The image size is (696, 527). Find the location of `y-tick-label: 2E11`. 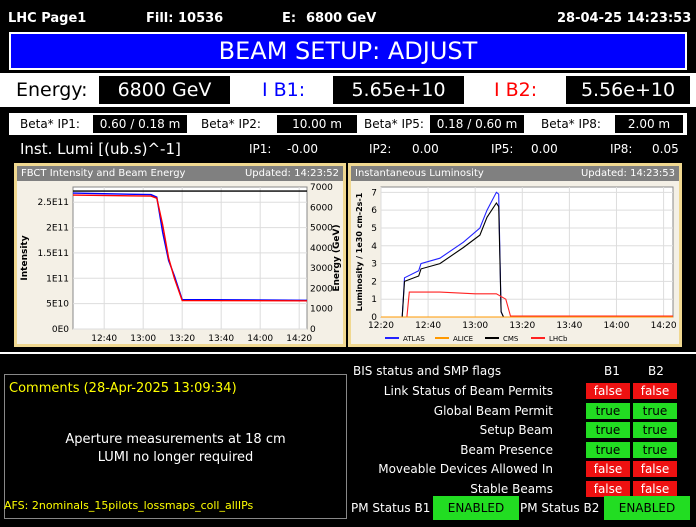

y-tick-label: 2E11 is located at coordinates (57, 229).